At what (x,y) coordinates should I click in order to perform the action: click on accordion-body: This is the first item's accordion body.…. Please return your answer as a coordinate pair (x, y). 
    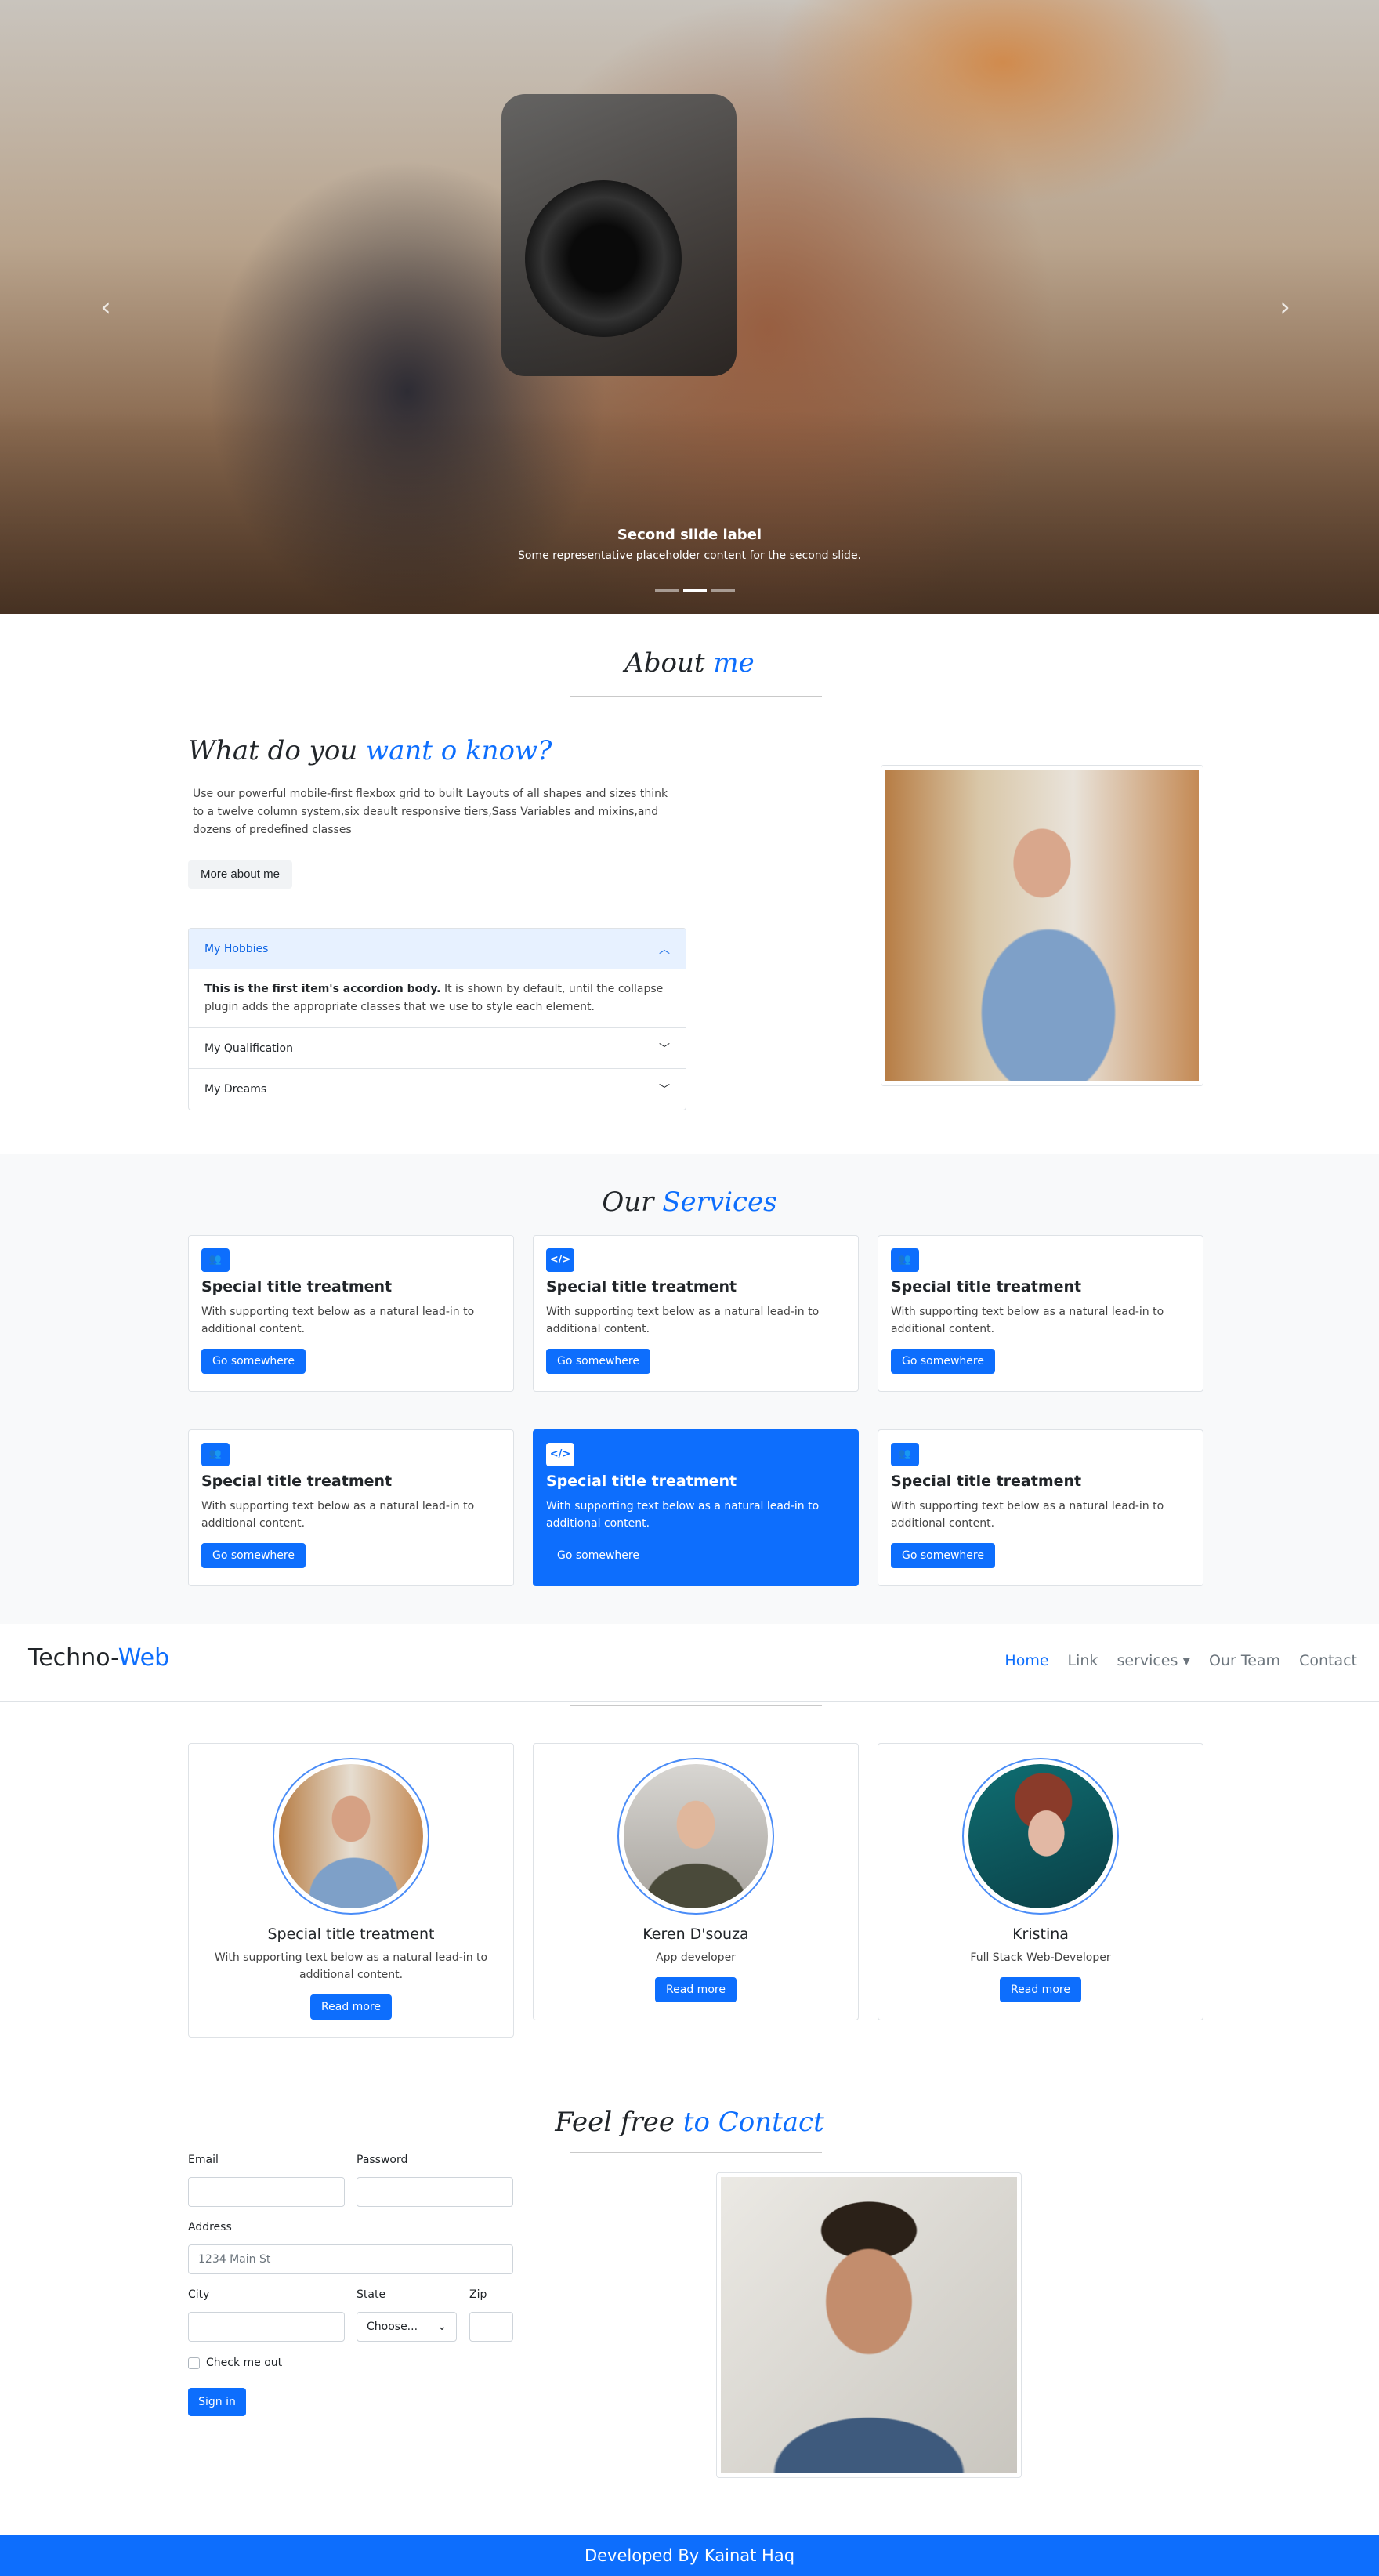
    Looking at the image, I should click on (437, 998).